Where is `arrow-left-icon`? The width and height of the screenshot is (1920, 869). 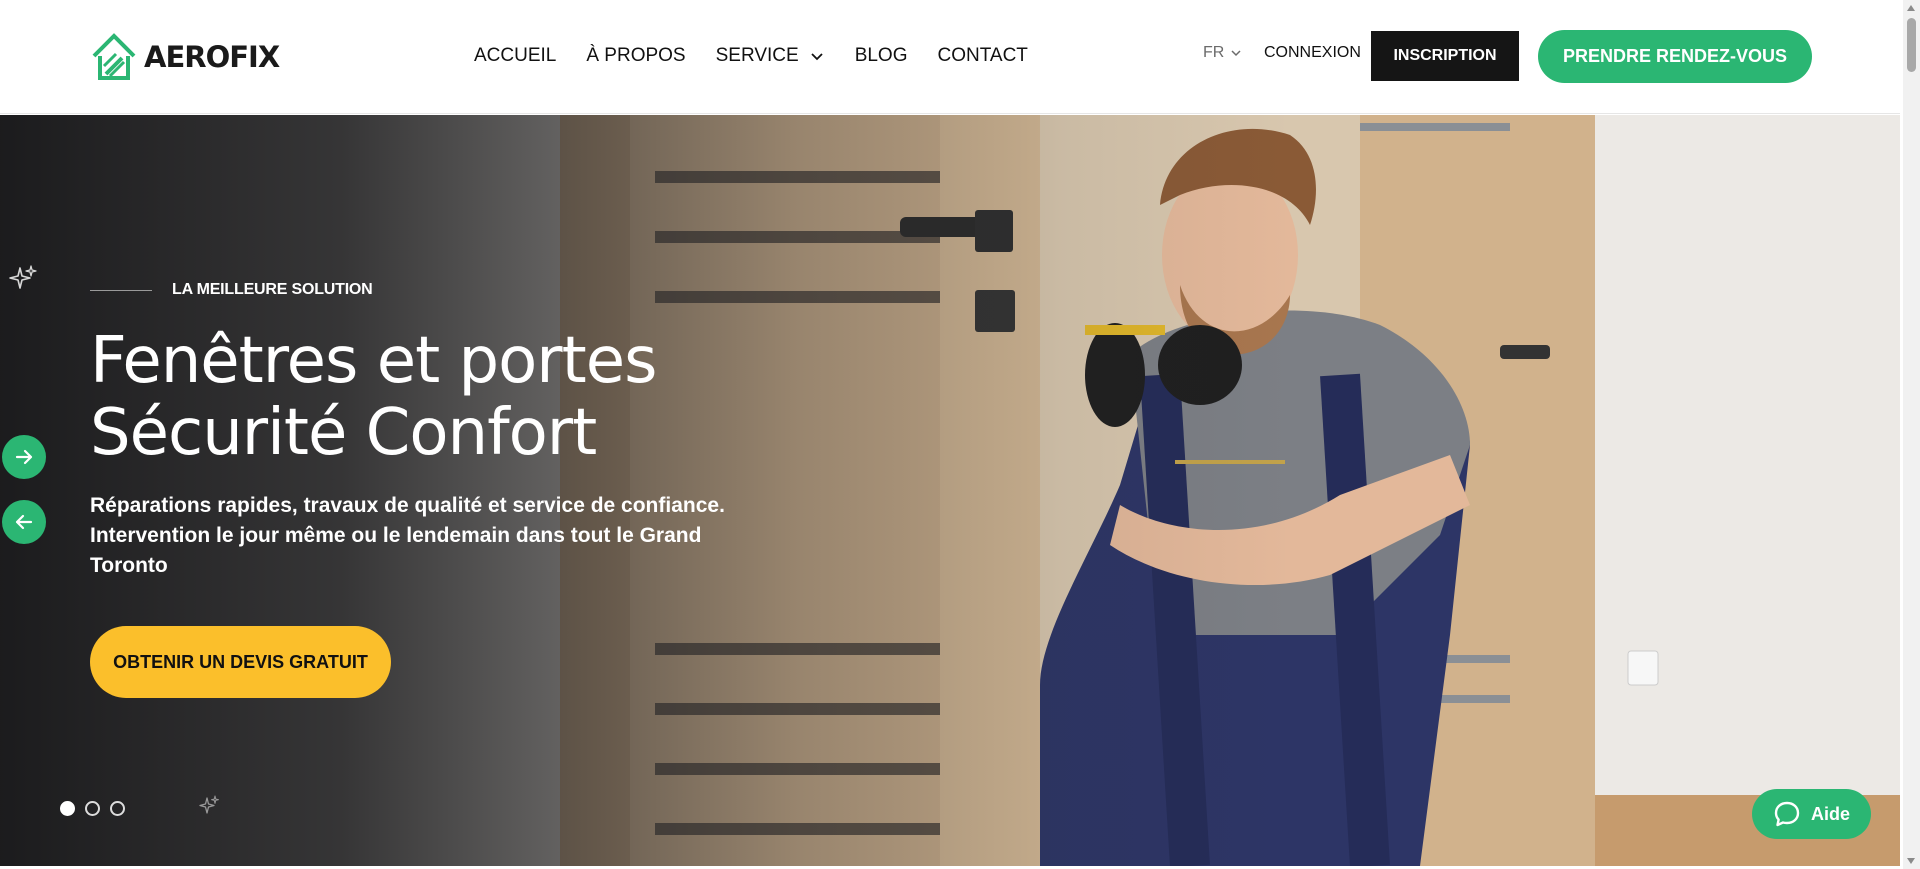
arrow-left-icon is located at coordinates (24, 522).